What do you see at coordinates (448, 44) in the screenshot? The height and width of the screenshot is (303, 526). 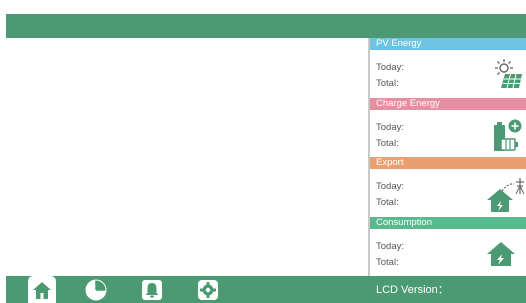 I see `pv-energy-header: PV Energy` at bounding box center [448, 44].